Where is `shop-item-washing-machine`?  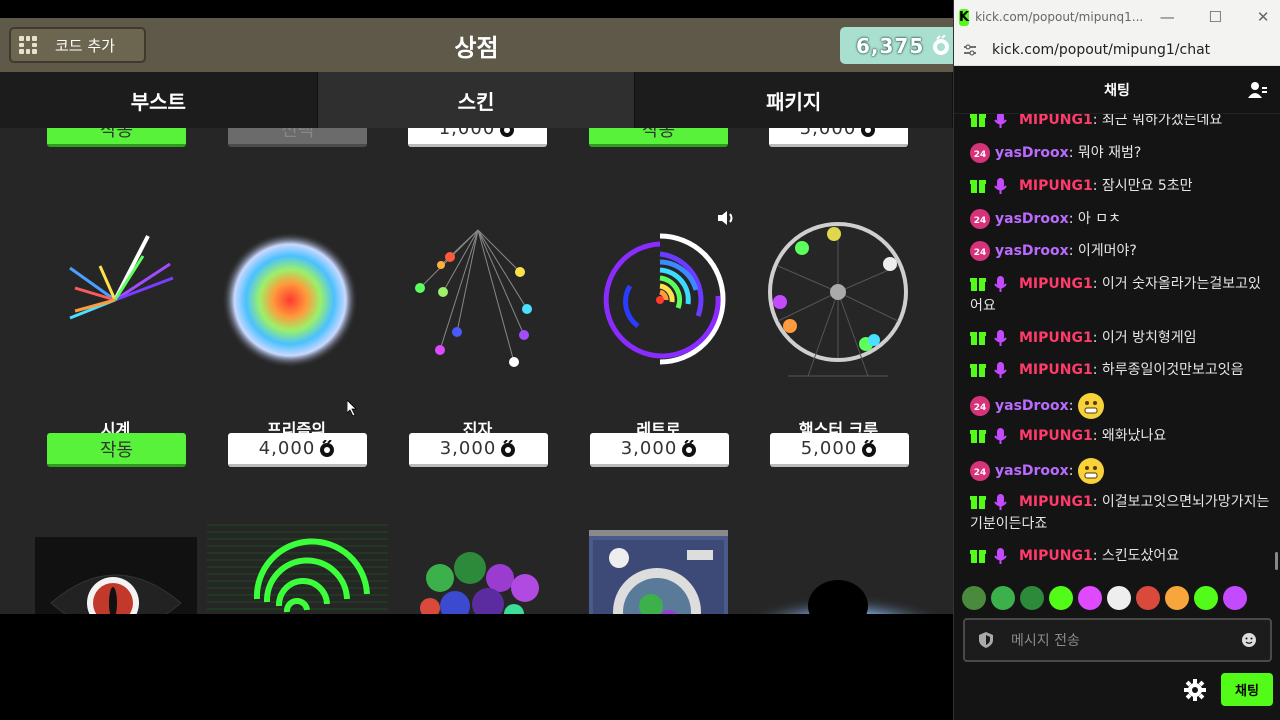 shop-item-washing-machine is located at coordinates (658, 572).